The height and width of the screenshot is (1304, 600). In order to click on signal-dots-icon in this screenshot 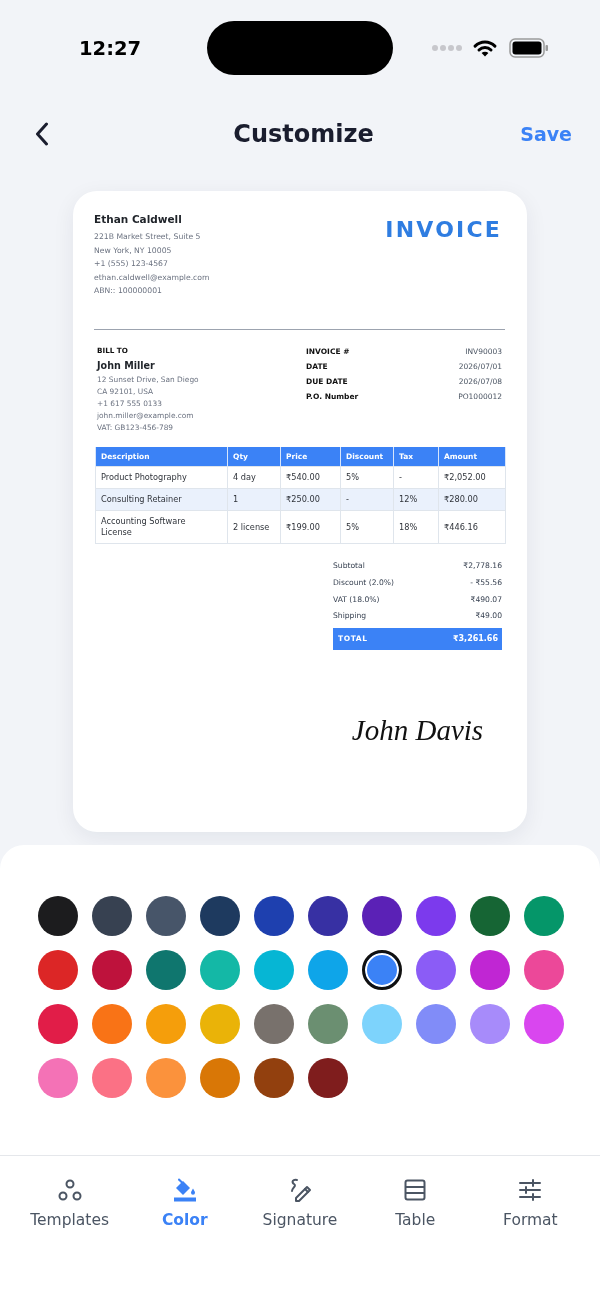, I will do `click(447, 48)`.